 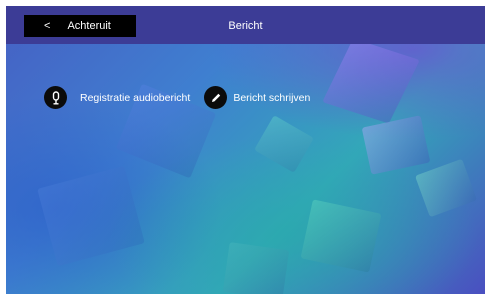 What do you see at coordinates (47, 26) in the screenshot?
I see `chevron-left-icon: <` at bounding box center [47, 26].